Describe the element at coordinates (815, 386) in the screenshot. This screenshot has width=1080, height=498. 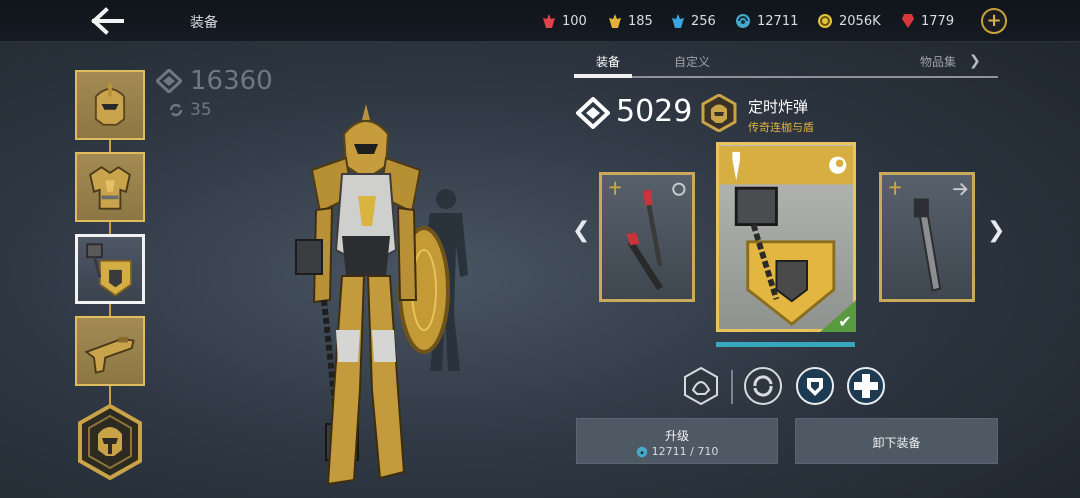
I see `perk-shield-icon` at that location.